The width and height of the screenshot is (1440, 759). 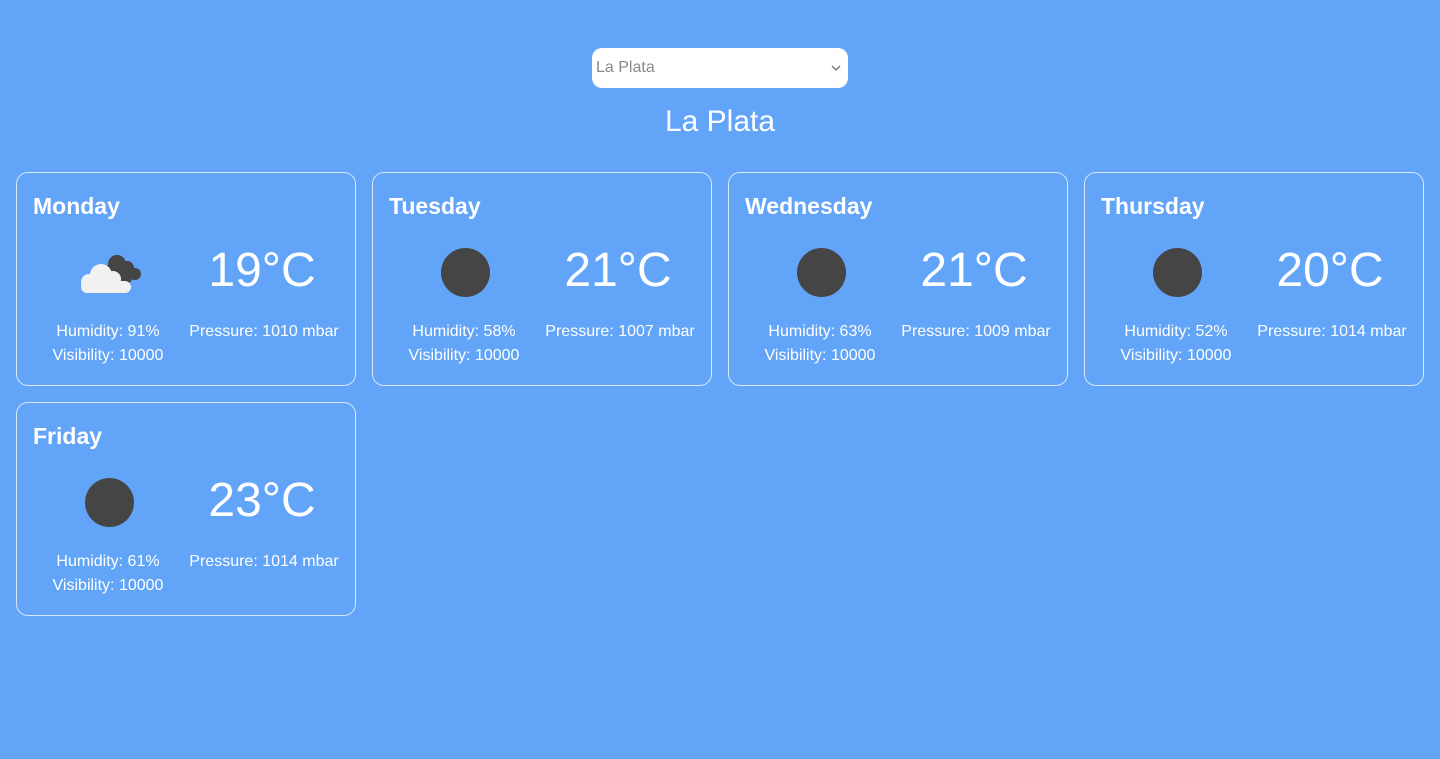 What do you see at coordinates (720, 68) in the screenshot?
I see `city-select: La Plata` at bounding box center [720, 68].